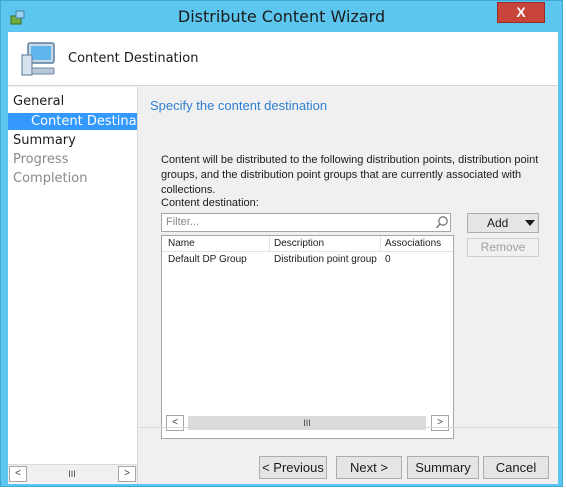 The image size is (566, 492). What do you see at coordinates (413, 243) in the screenshot?
I see `column-header-associations: Associations` at bounding box center [413, 243].